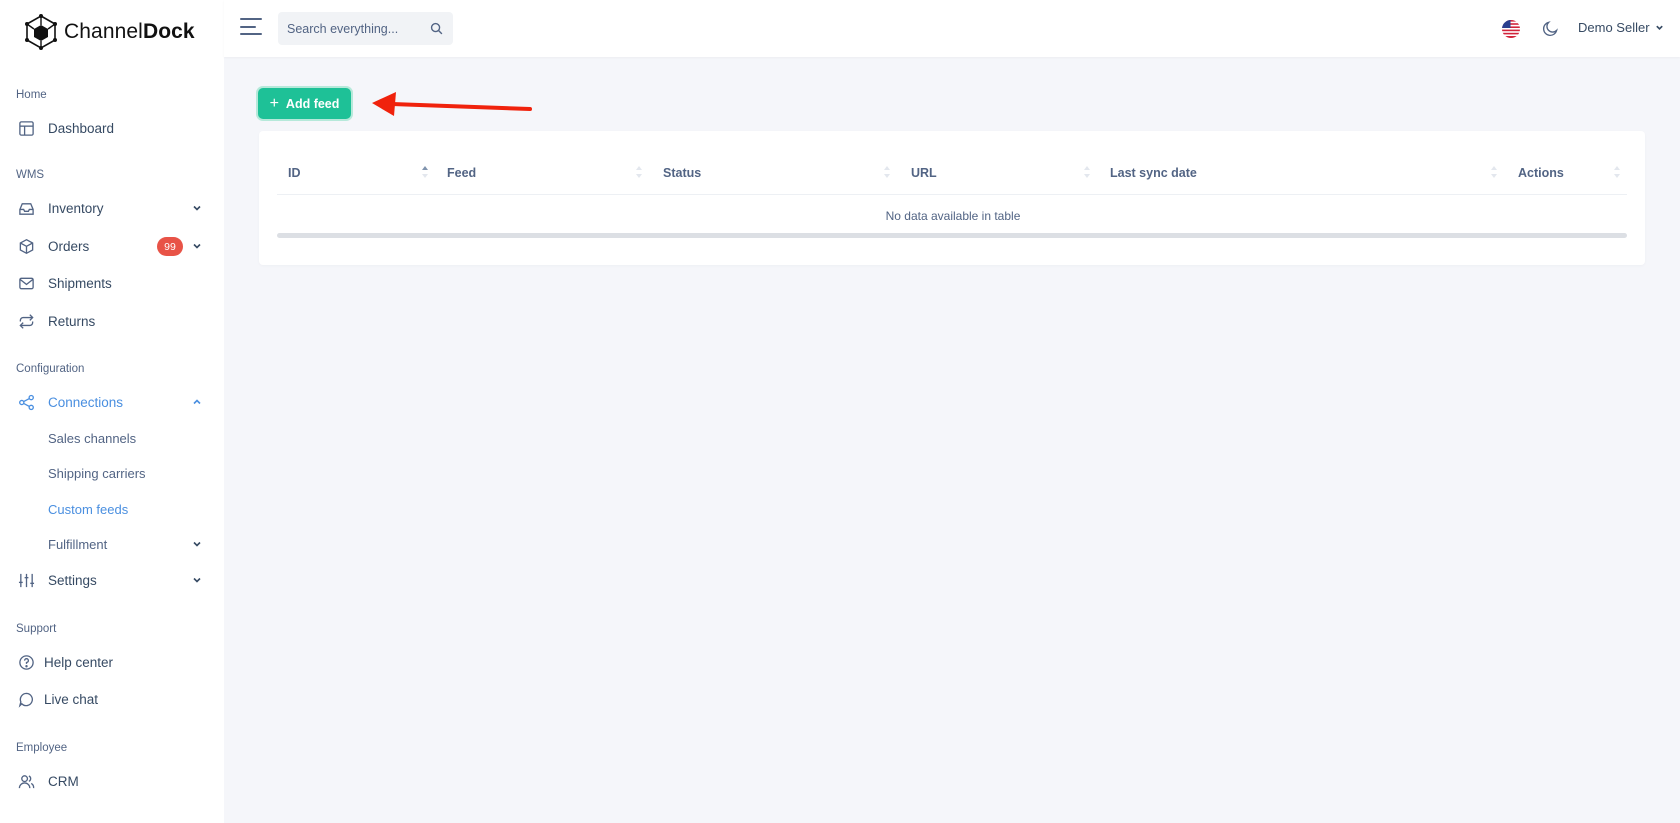 This screenshot has height=823, width=1680. I want to click on box-icon, so click(26, 246).